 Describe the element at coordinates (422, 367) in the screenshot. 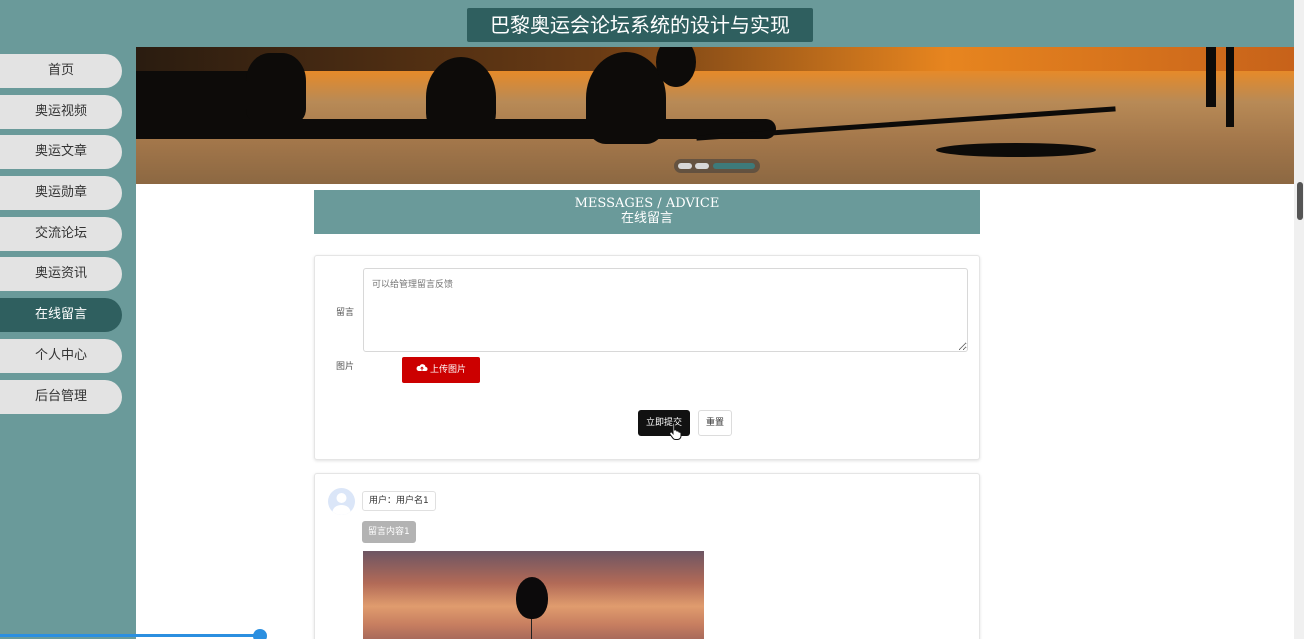

I see `cloud-upload-icon` at that location.